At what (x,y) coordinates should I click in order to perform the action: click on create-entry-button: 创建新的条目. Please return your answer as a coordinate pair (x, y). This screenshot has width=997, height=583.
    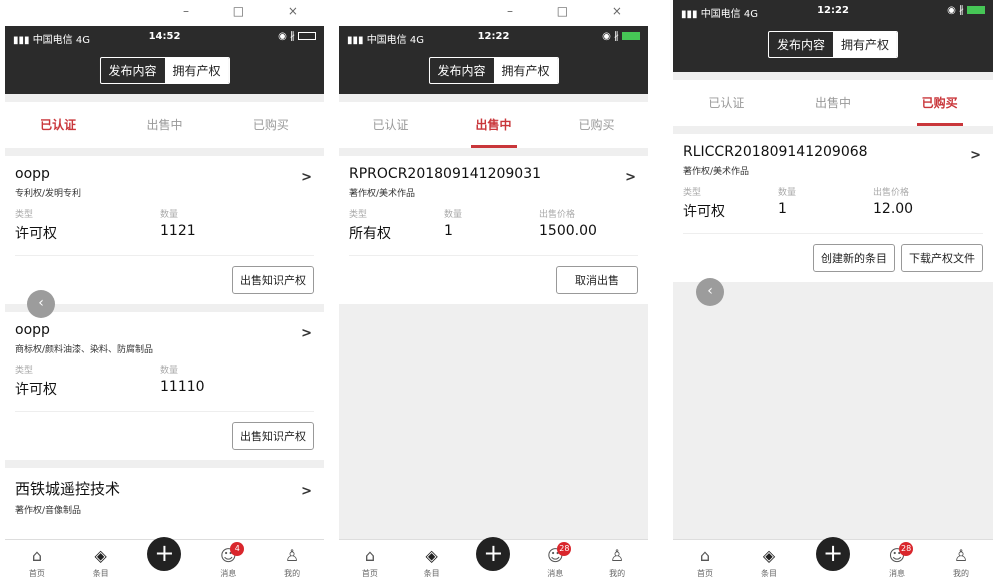
    Looking at the image, I should click on (854, 258).